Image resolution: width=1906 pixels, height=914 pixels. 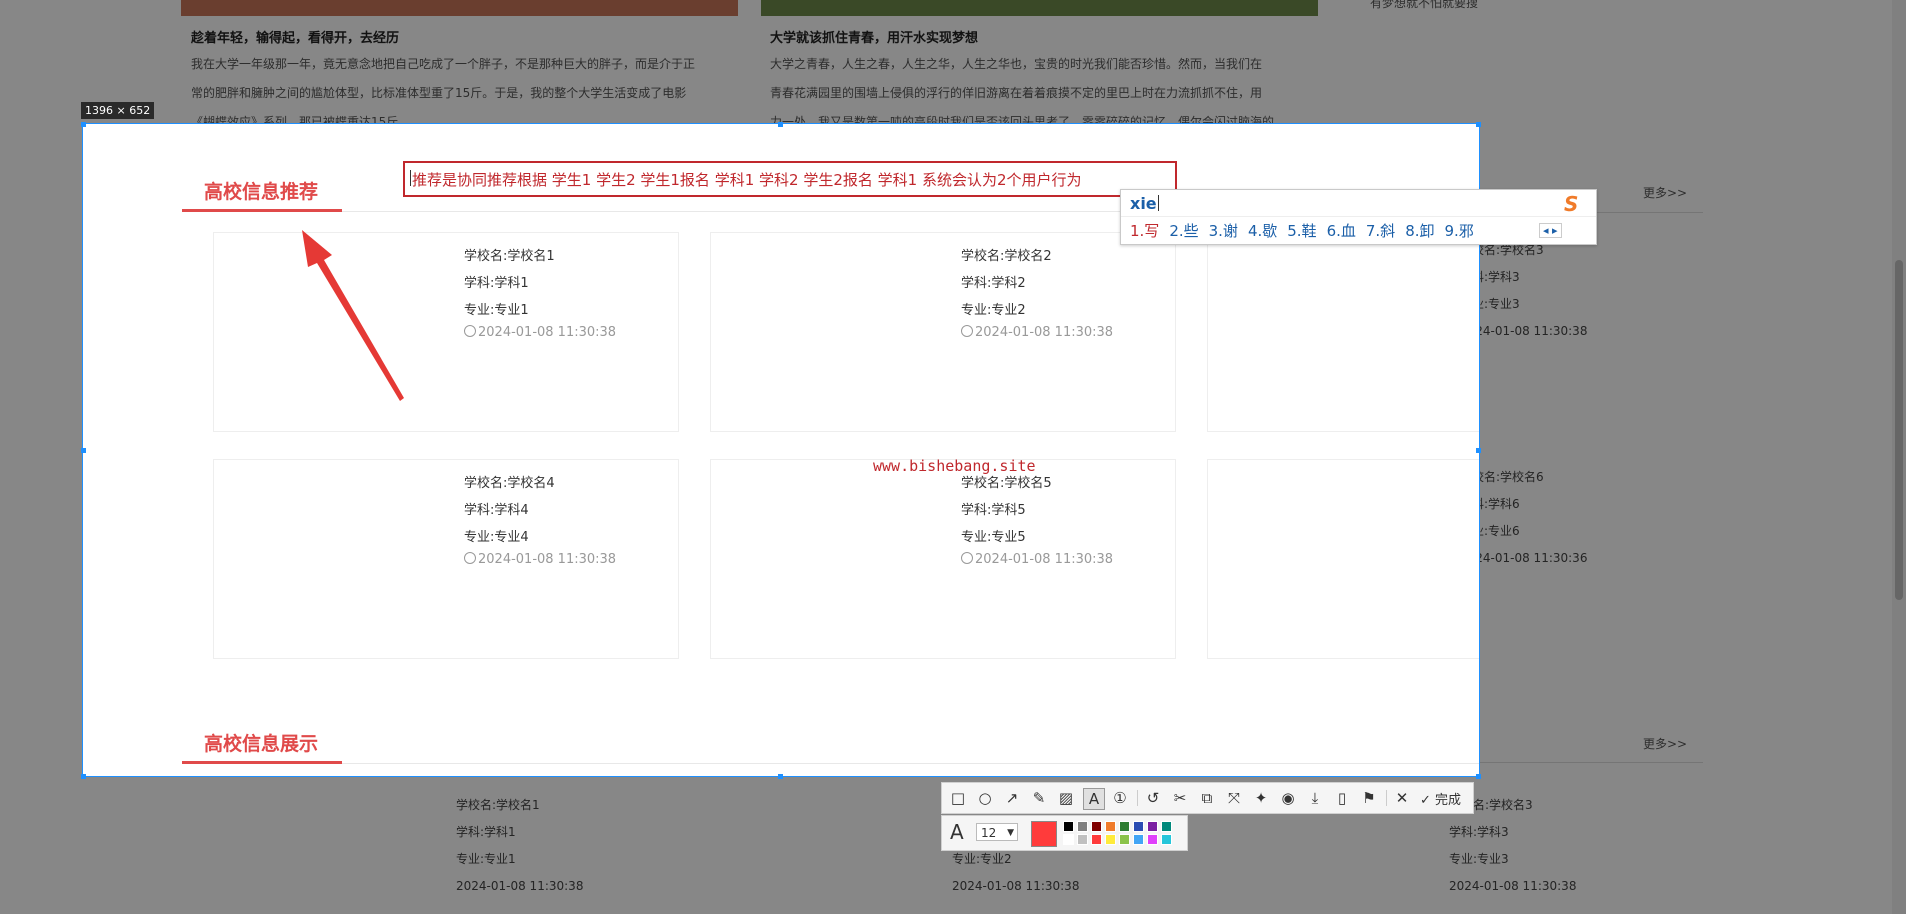 I want to click on ime-candidate: 6.血, so click(x=1341, y=230).